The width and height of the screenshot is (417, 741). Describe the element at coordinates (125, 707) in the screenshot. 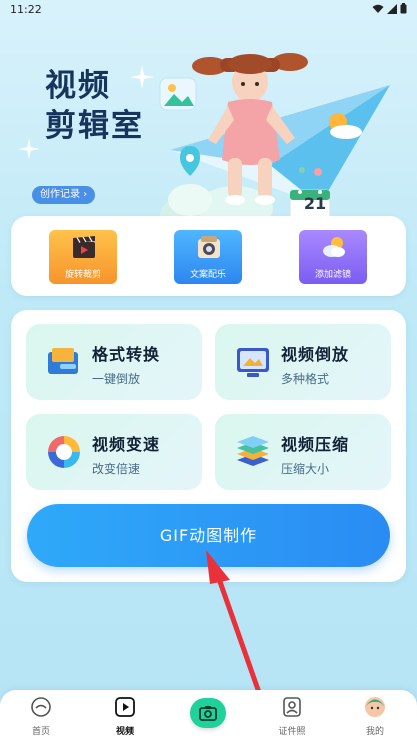

I see `play-icon` at that location.